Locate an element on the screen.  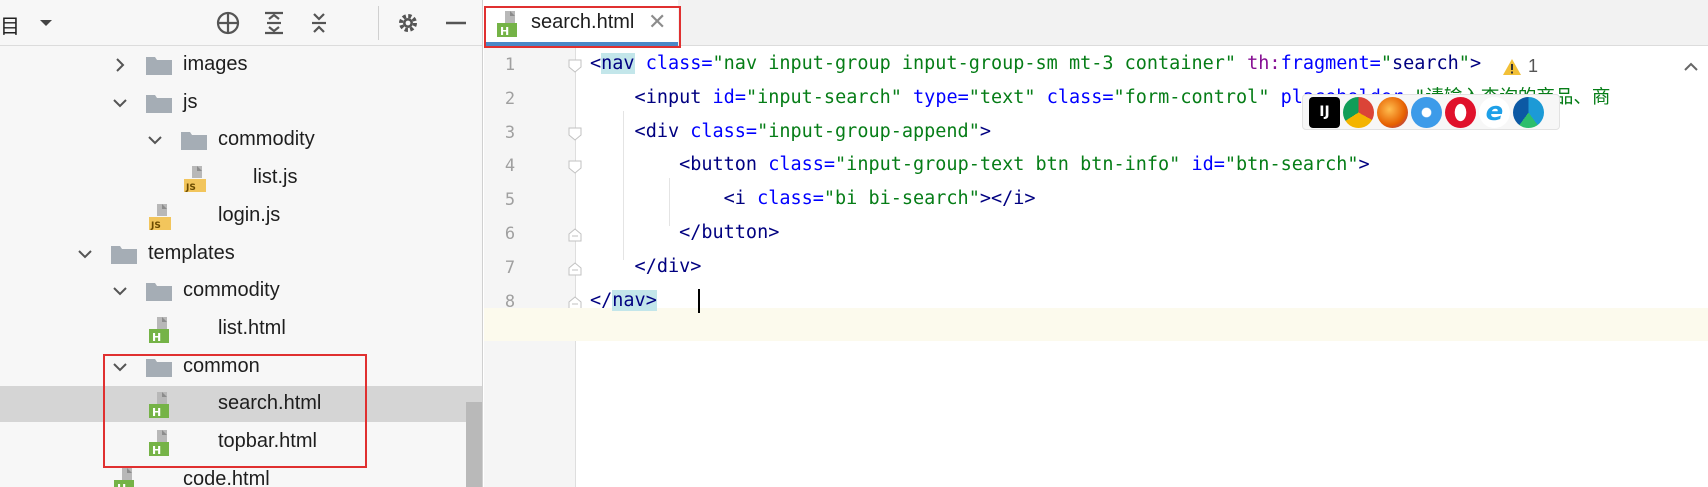
firefox-browser-icon is located at coordinates (1392, 112).